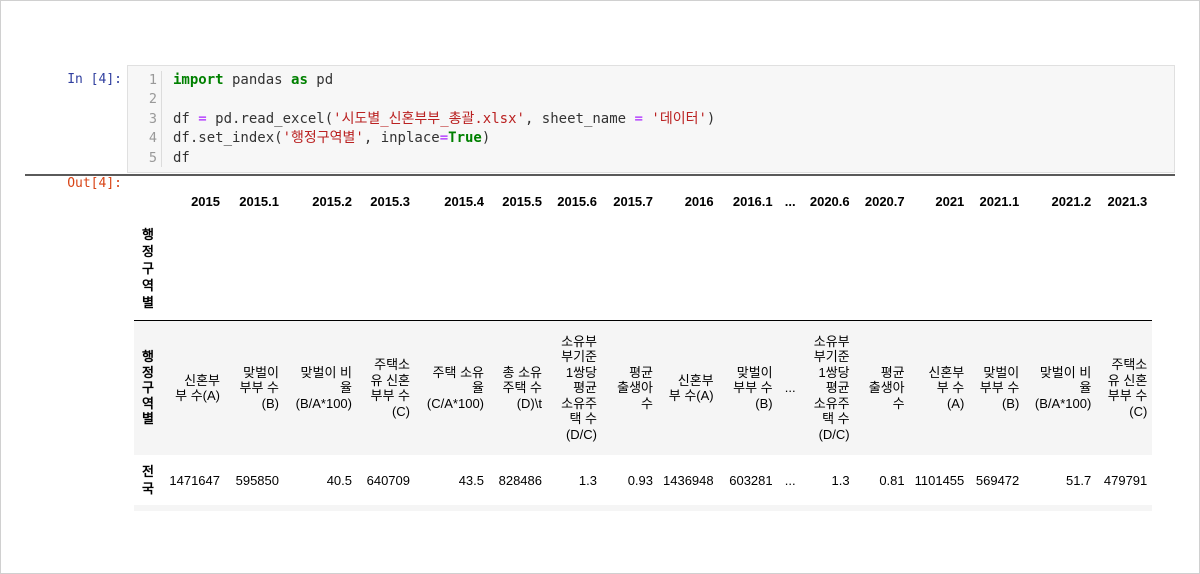 This screenshot has height=574, width=1200. What do you see at coordinates (522, 387) in the screenshot?
I see `table-cell: 총 소유 주택 수 (D)\t` at bounding box center [522, 387].